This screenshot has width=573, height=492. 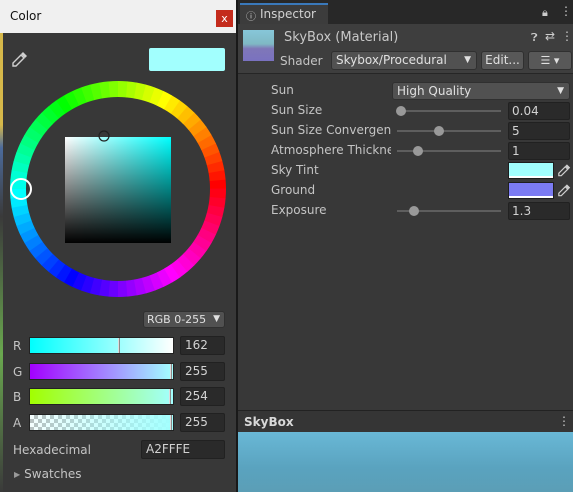 I want to click on property-sun-size: Sun Size 0.04, so click(x=405, y=111).